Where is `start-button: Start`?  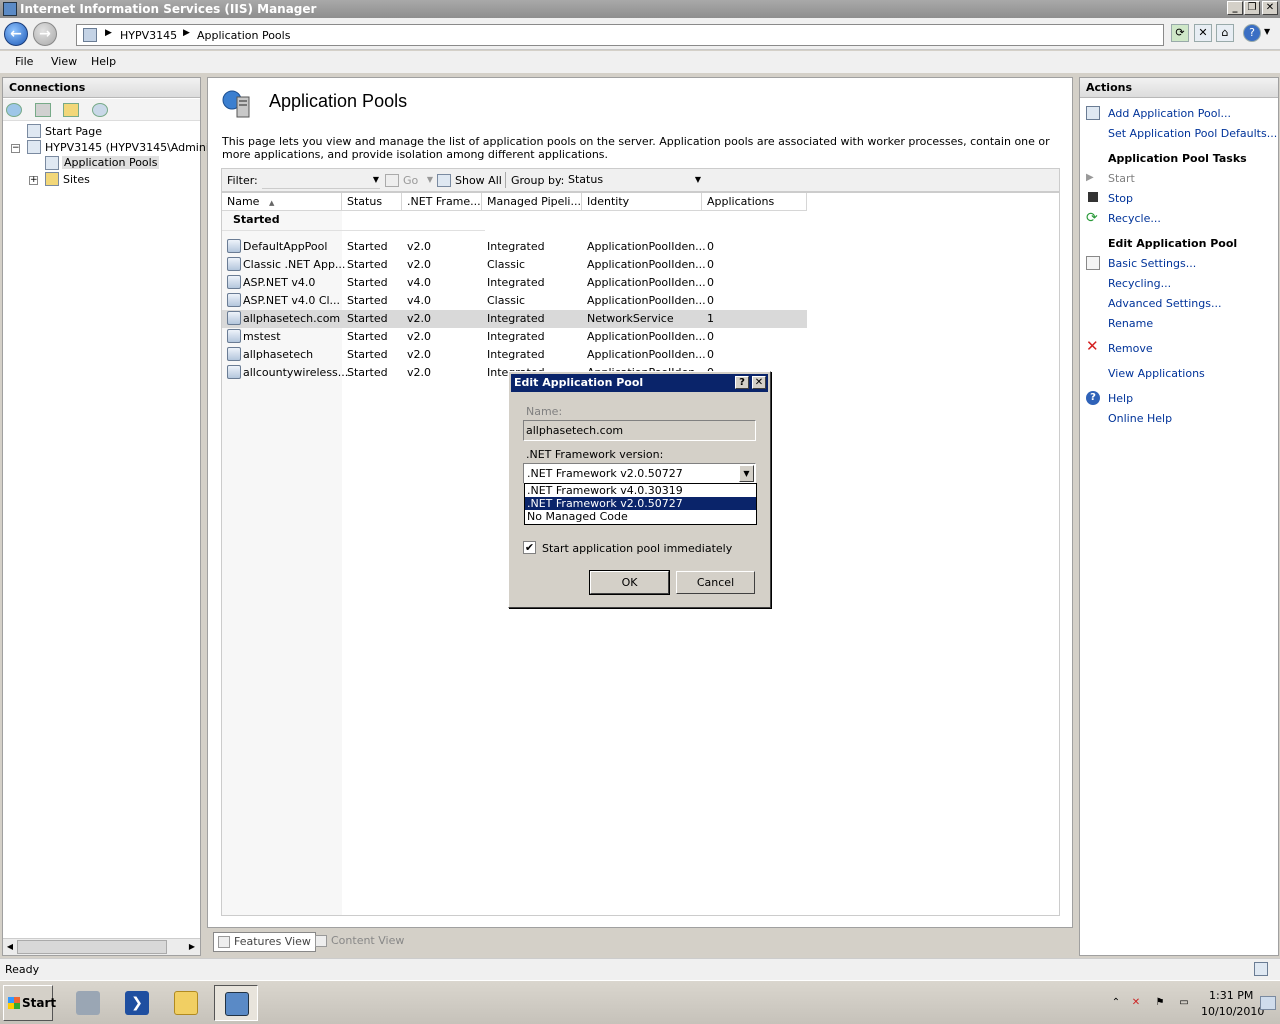 start-button: Start is located at coordinates (29, 1003).